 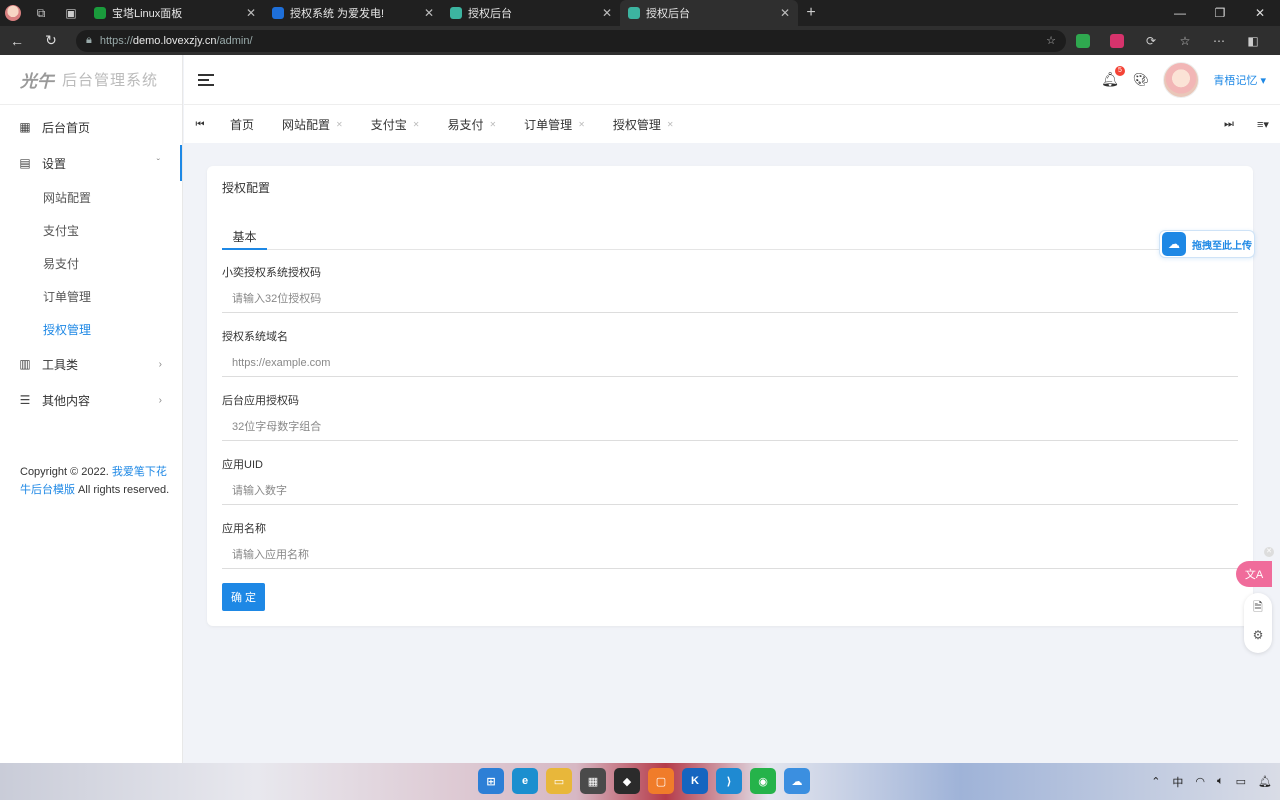 What do you see at coordinates (1260, 13) in the screenshot?
I see `close-window-button: ✕` at bounding box center [1260, 13].